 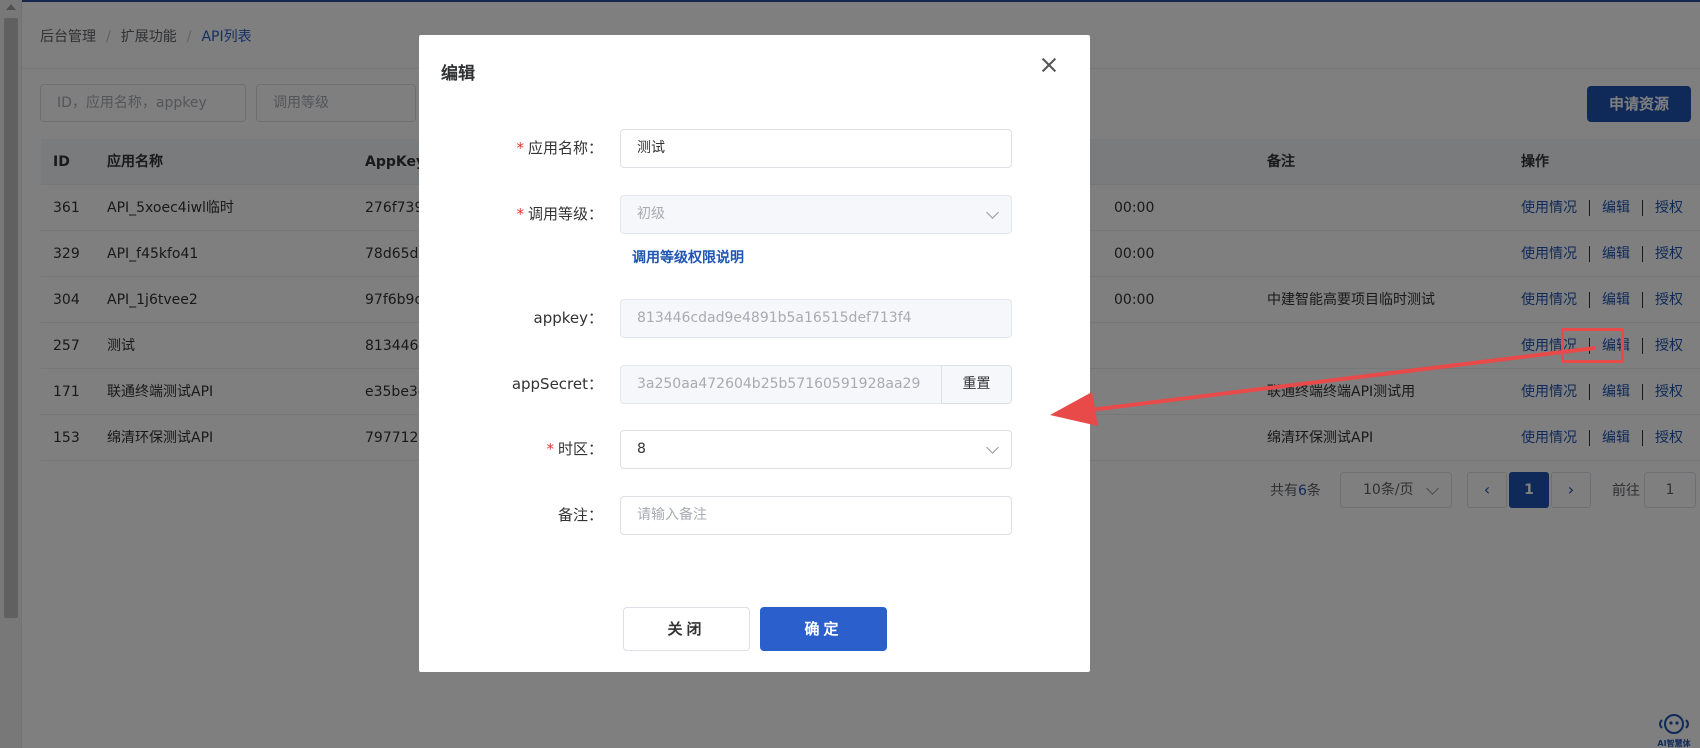 I want to click on app-name-label: * 应用名称：, so click(x=559, y=148).